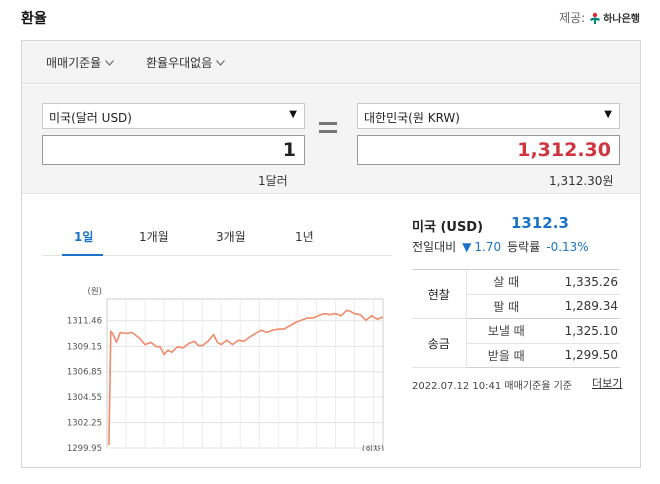 This screenshot has height=484, width=660. I want to click on buy-label: 살 때, so click(506, 282).